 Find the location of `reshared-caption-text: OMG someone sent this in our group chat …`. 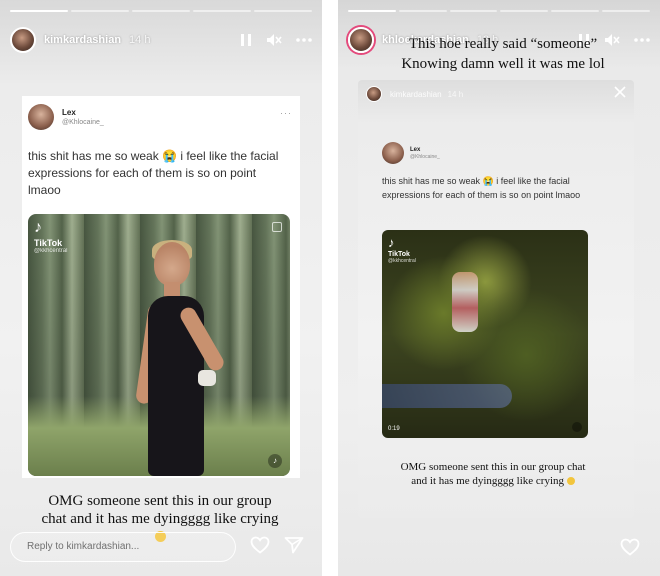

reshared-caption-text: OMG someone sent this in our group chat … is located at coordinates (493, 474).